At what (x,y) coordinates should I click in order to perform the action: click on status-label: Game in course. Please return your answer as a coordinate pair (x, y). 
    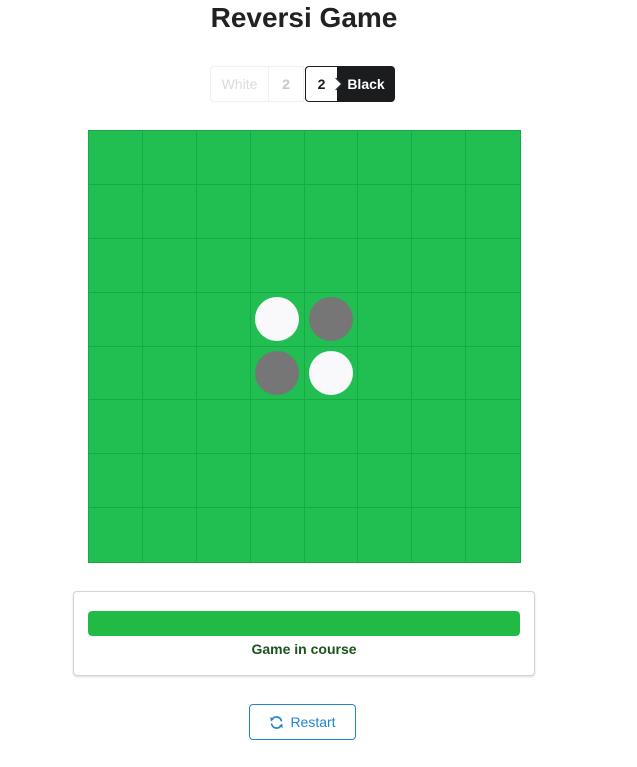
    Looking at the image, I should click on (304, 649).